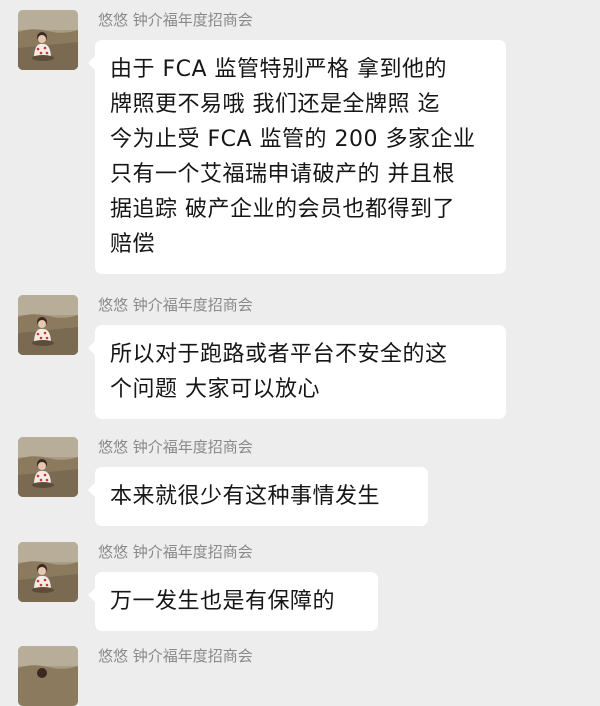 Image resolution: width=600 pixels, height=706 pixels. What do you see at coordinates (233, 601) in the screenshot?
I see `message-bubble: 万一发生也是有保障的` at bounding box center [233, 601].